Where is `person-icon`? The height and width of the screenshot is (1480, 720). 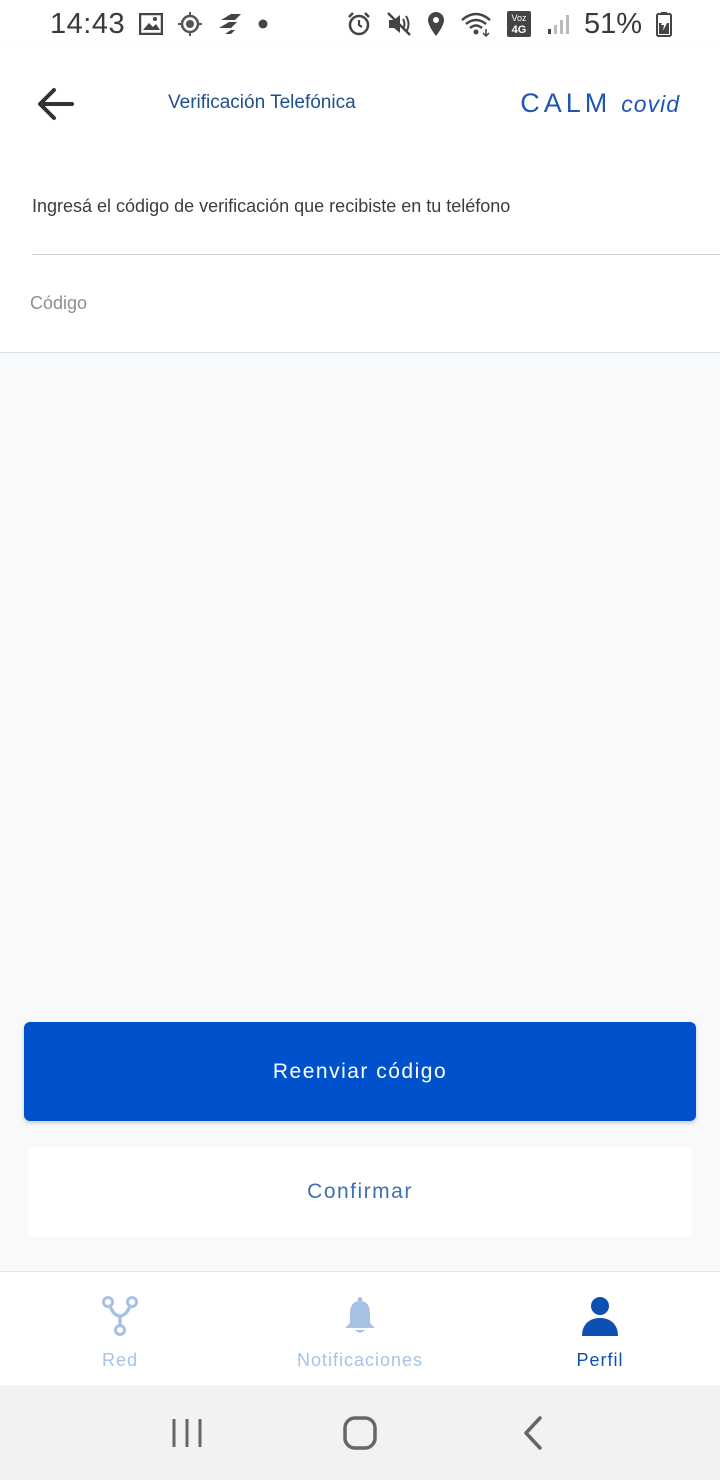
person-icon is located at coordinates (600, 1316).